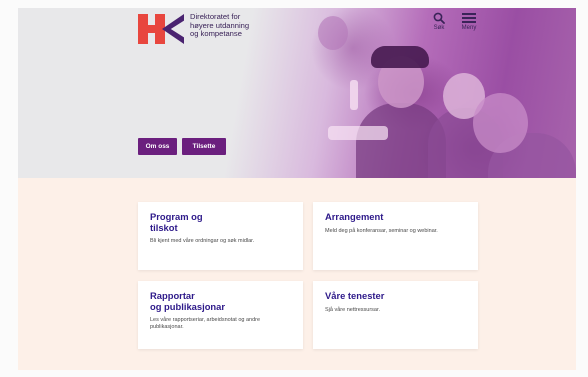  Describe the element at coordinates (188, 306) in the screenshot. I see `card-title-line: og publikasjonar` at that location.